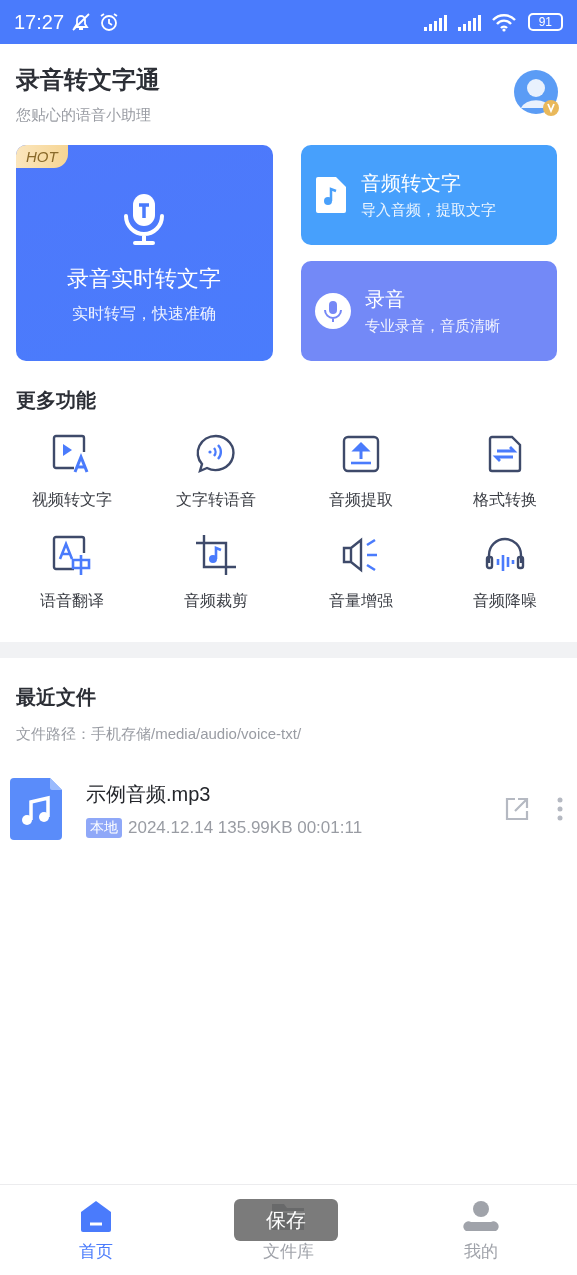  What do you see at coordinates (88, 79) in the screenshot?
I see `app-title: 录音转文字通` at bounding box center [88, 79].